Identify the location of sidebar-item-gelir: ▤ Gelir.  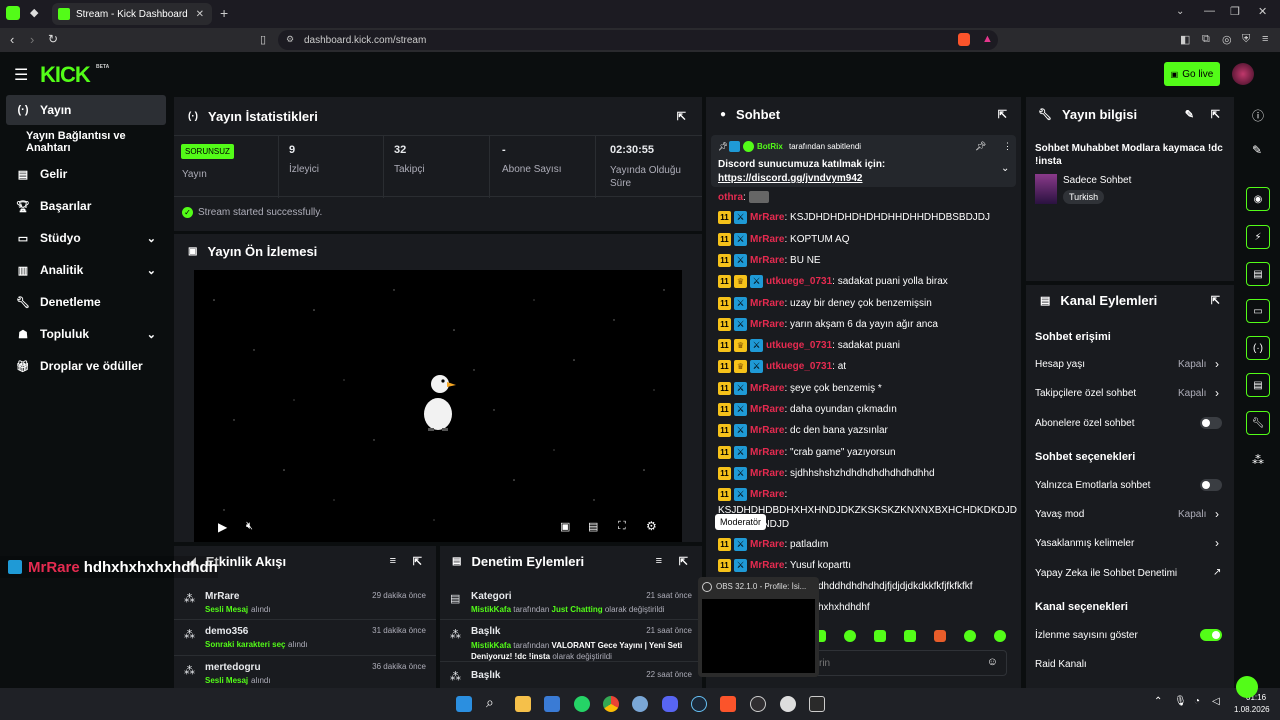
(86, 174).